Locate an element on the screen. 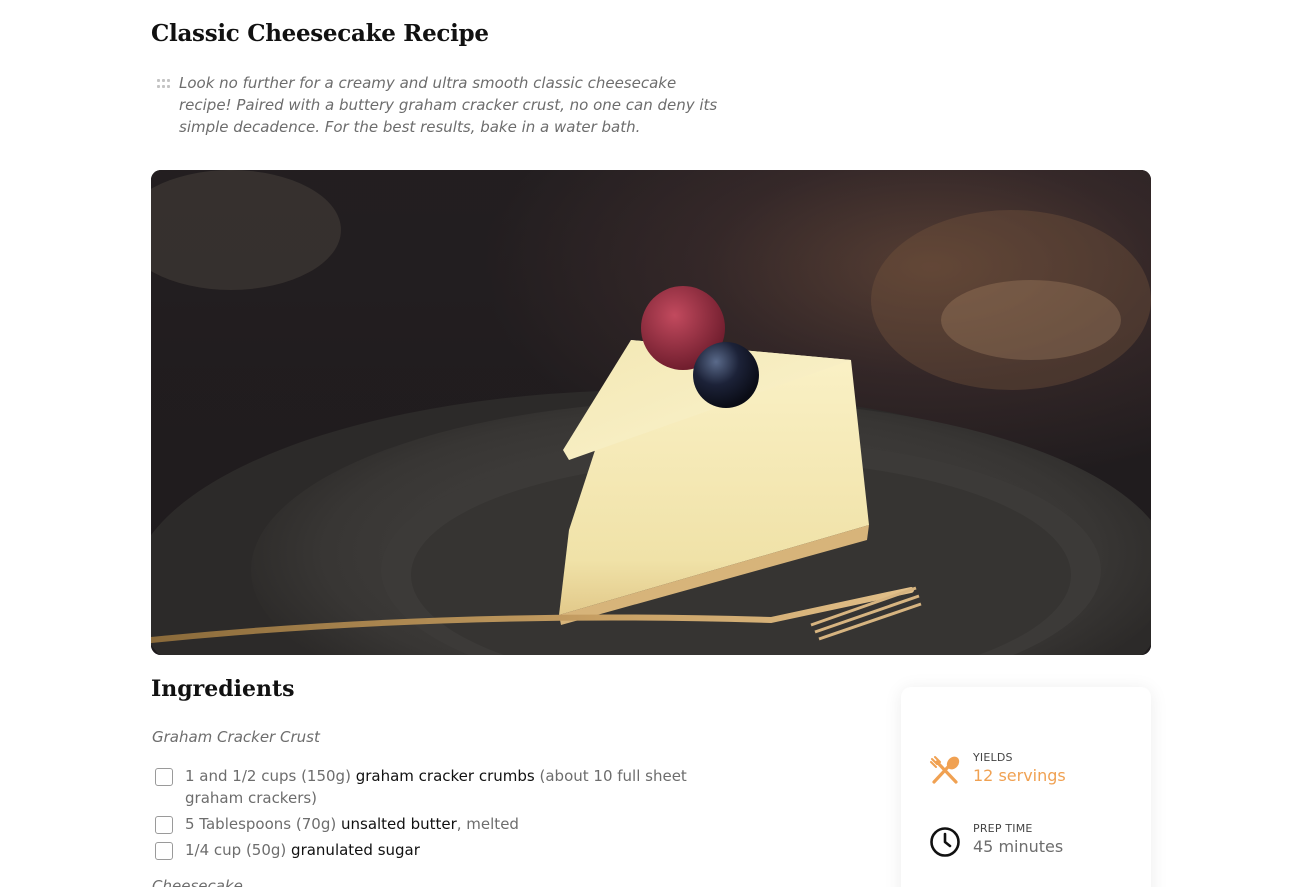 This screenshot has height=887, width=1302. ingredient-note: , melted is located at coordinates (487, 824).